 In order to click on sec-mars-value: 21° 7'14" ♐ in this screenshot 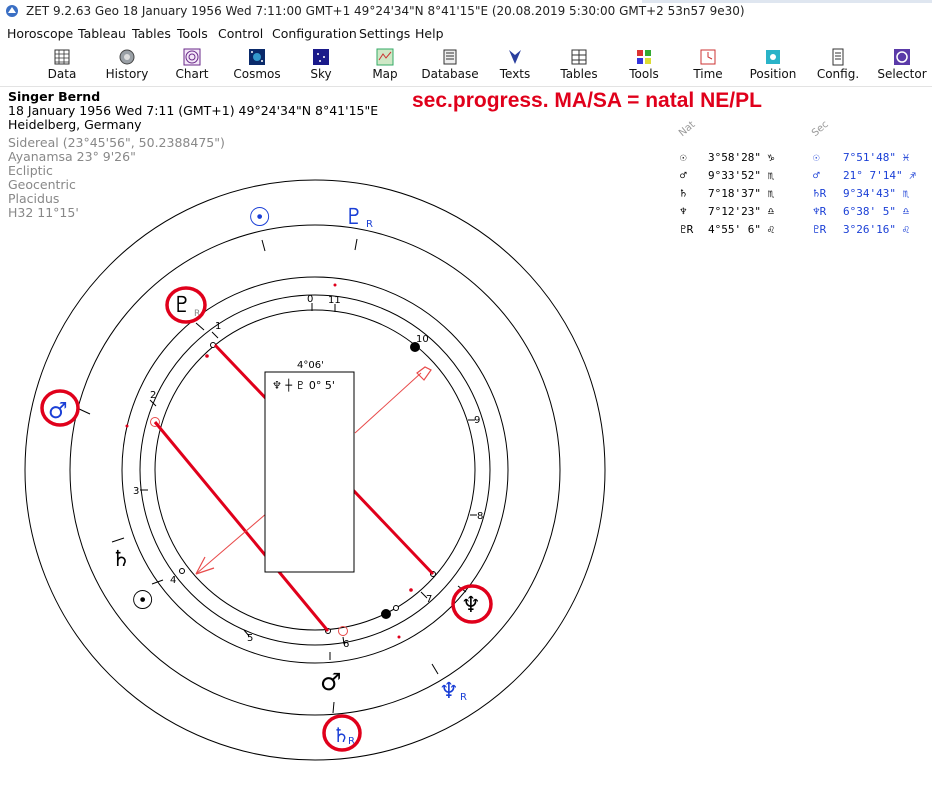, I will do `click(879, 175)`.